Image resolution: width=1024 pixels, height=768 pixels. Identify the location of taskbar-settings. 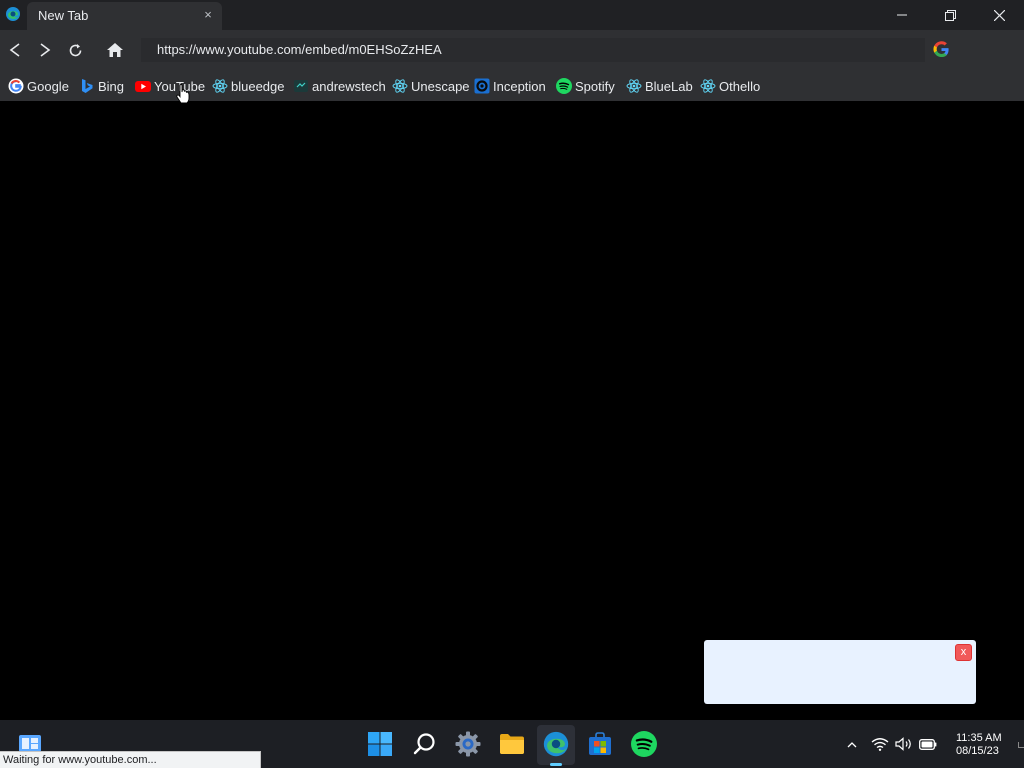
(468, 744).